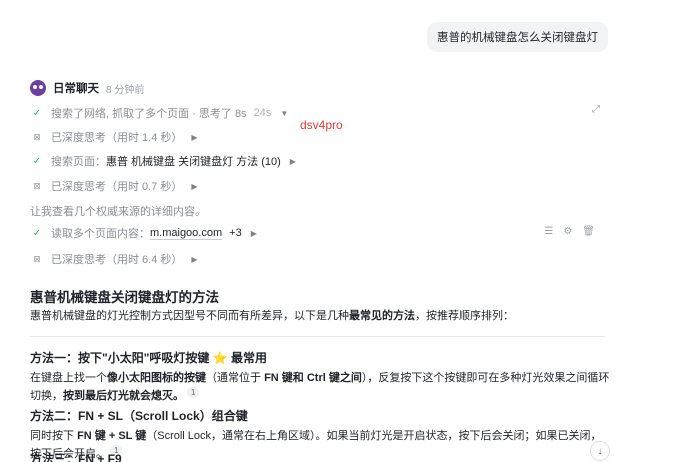 The height and width of the screenshot is (462, 690). Describe the element at coordinates (124, 297) in the screenshot. I see `answer-title: 惠普机械键盘关闭键盘灯的方法` at that location.